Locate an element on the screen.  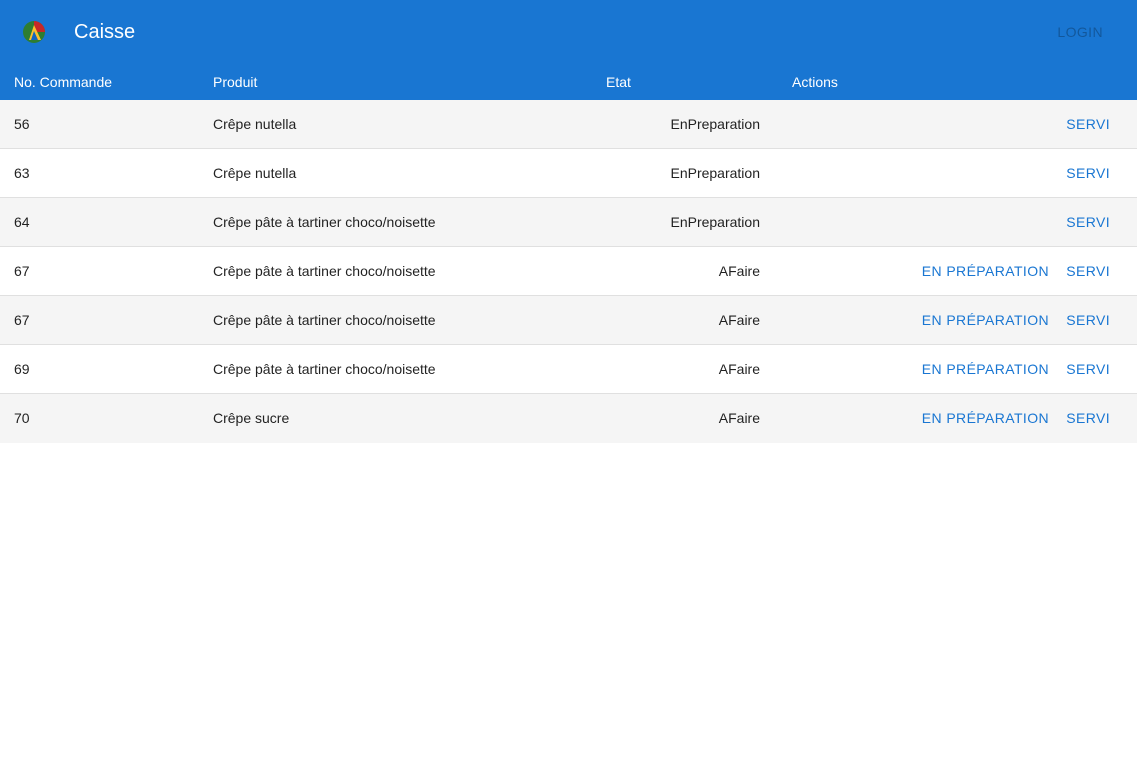
header-actions: Actions is located at coordinates (815, 82).